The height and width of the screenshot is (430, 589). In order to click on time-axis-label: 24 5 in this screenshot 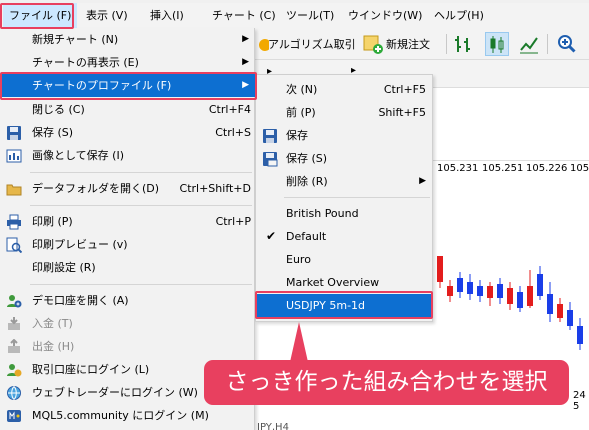, I will do `click(579, 401)`.